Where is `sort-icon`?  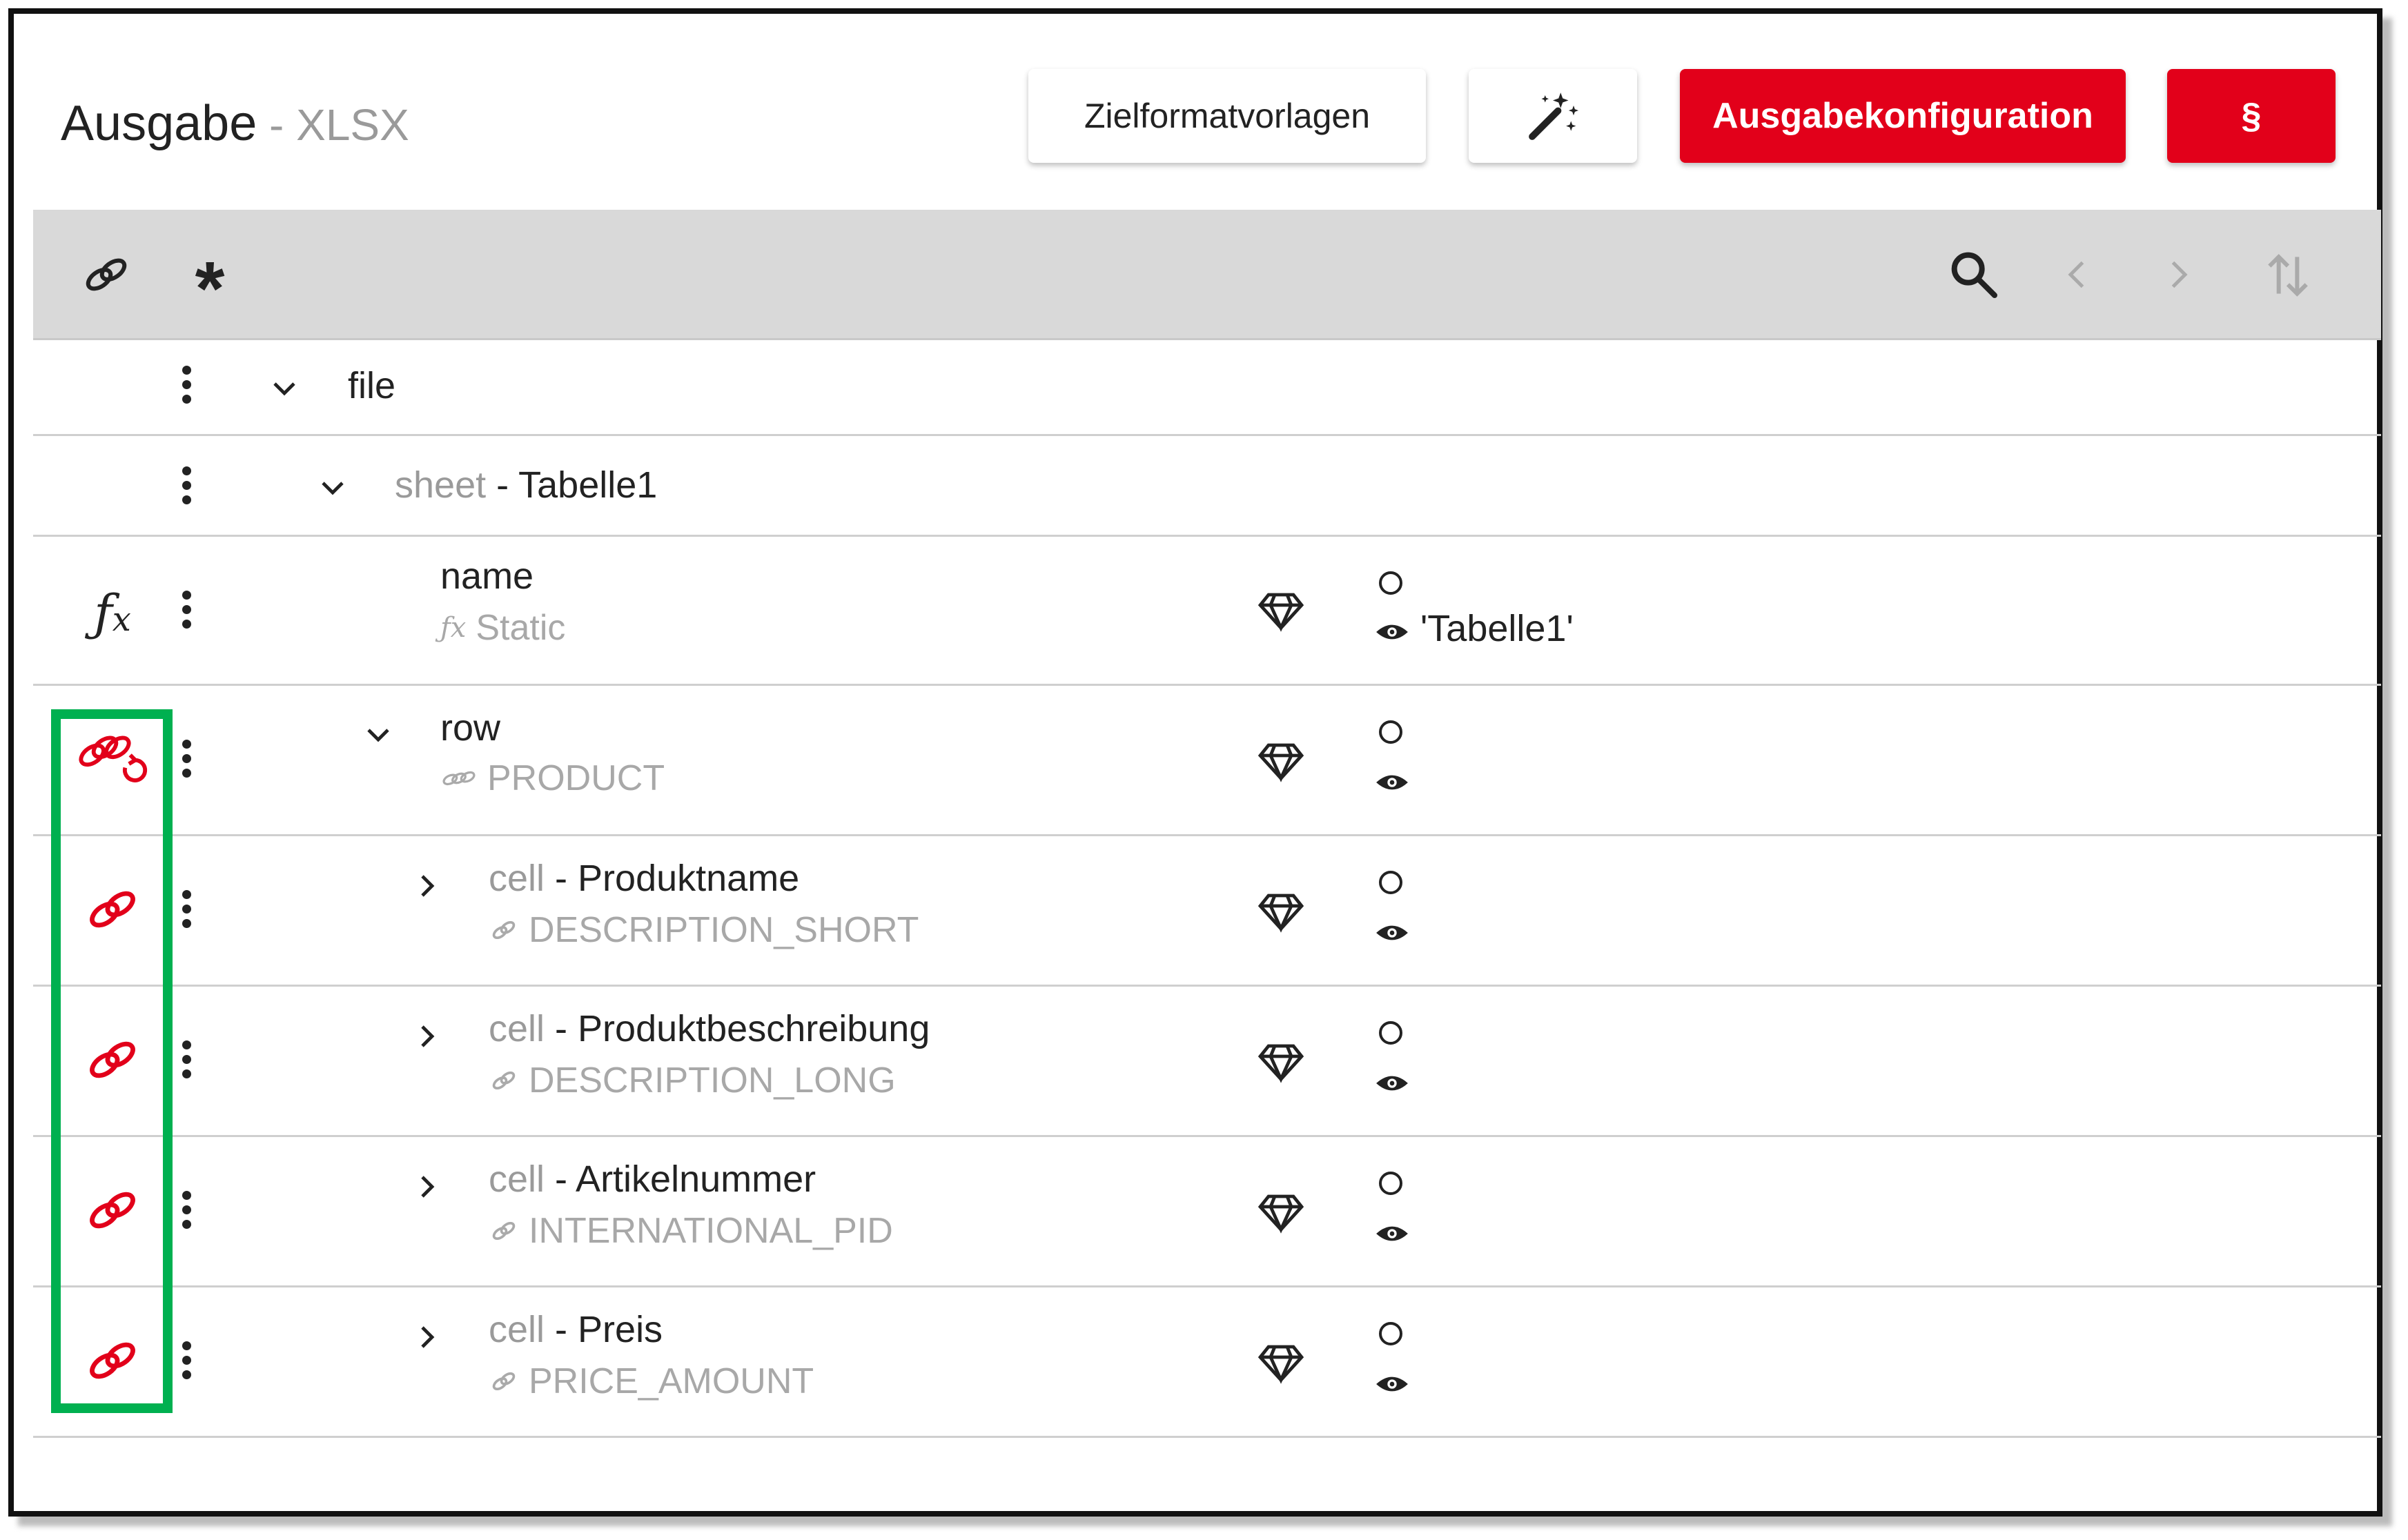 sort-icon is located at coordinates (2288, 275).